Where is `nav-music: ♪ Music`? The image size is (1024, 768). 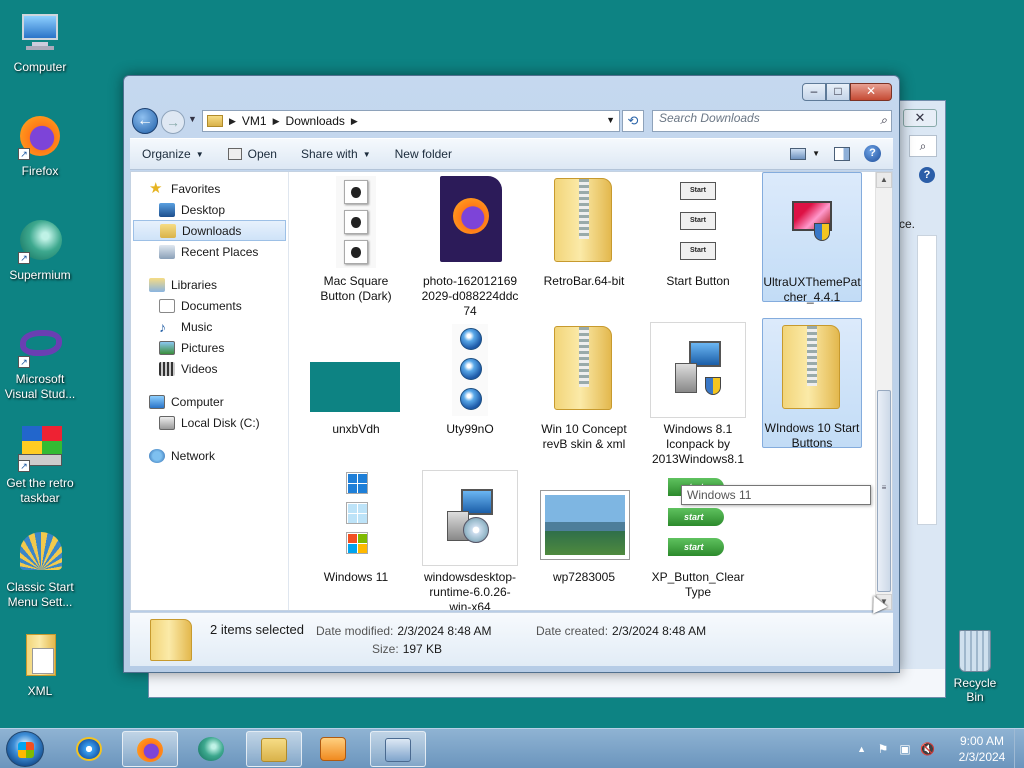
nav-music: ♪ Music is located at coordinates (209, 326).